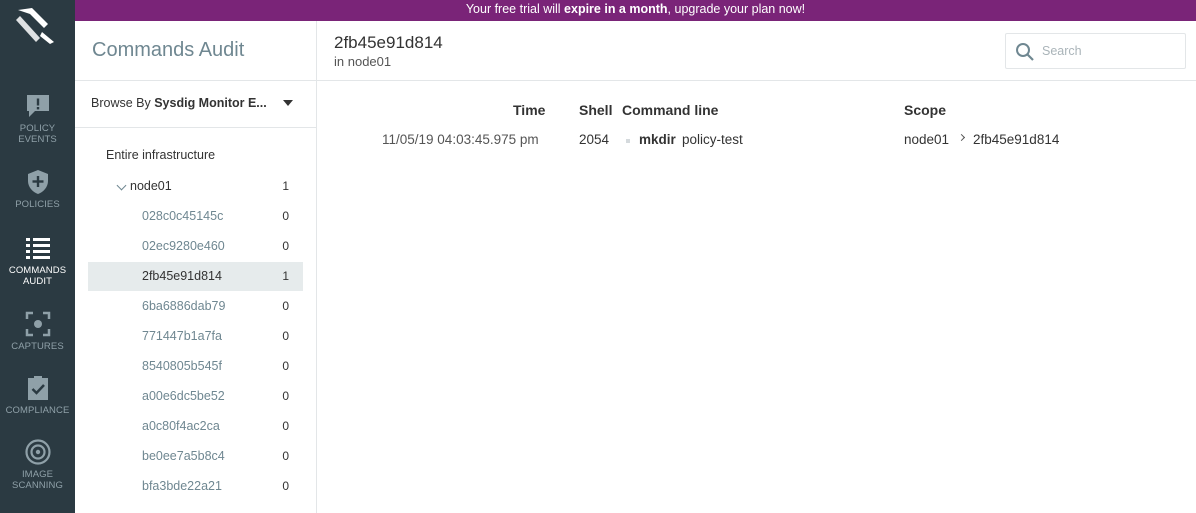 This screenshot has width=1196, height=513. What do you see at coordinates (181, 426) in the screenshot?
I see `tree-item-label: a0c80f4ac2ca` at bounding box center [181, 426].